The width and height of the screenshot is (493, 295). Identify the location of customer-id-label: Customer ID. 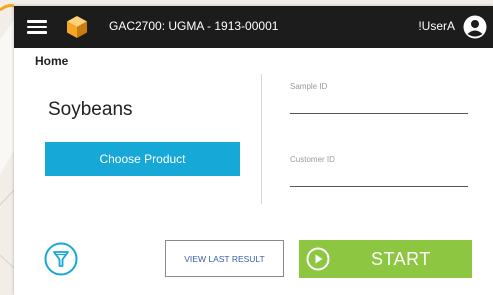
(312, 159).